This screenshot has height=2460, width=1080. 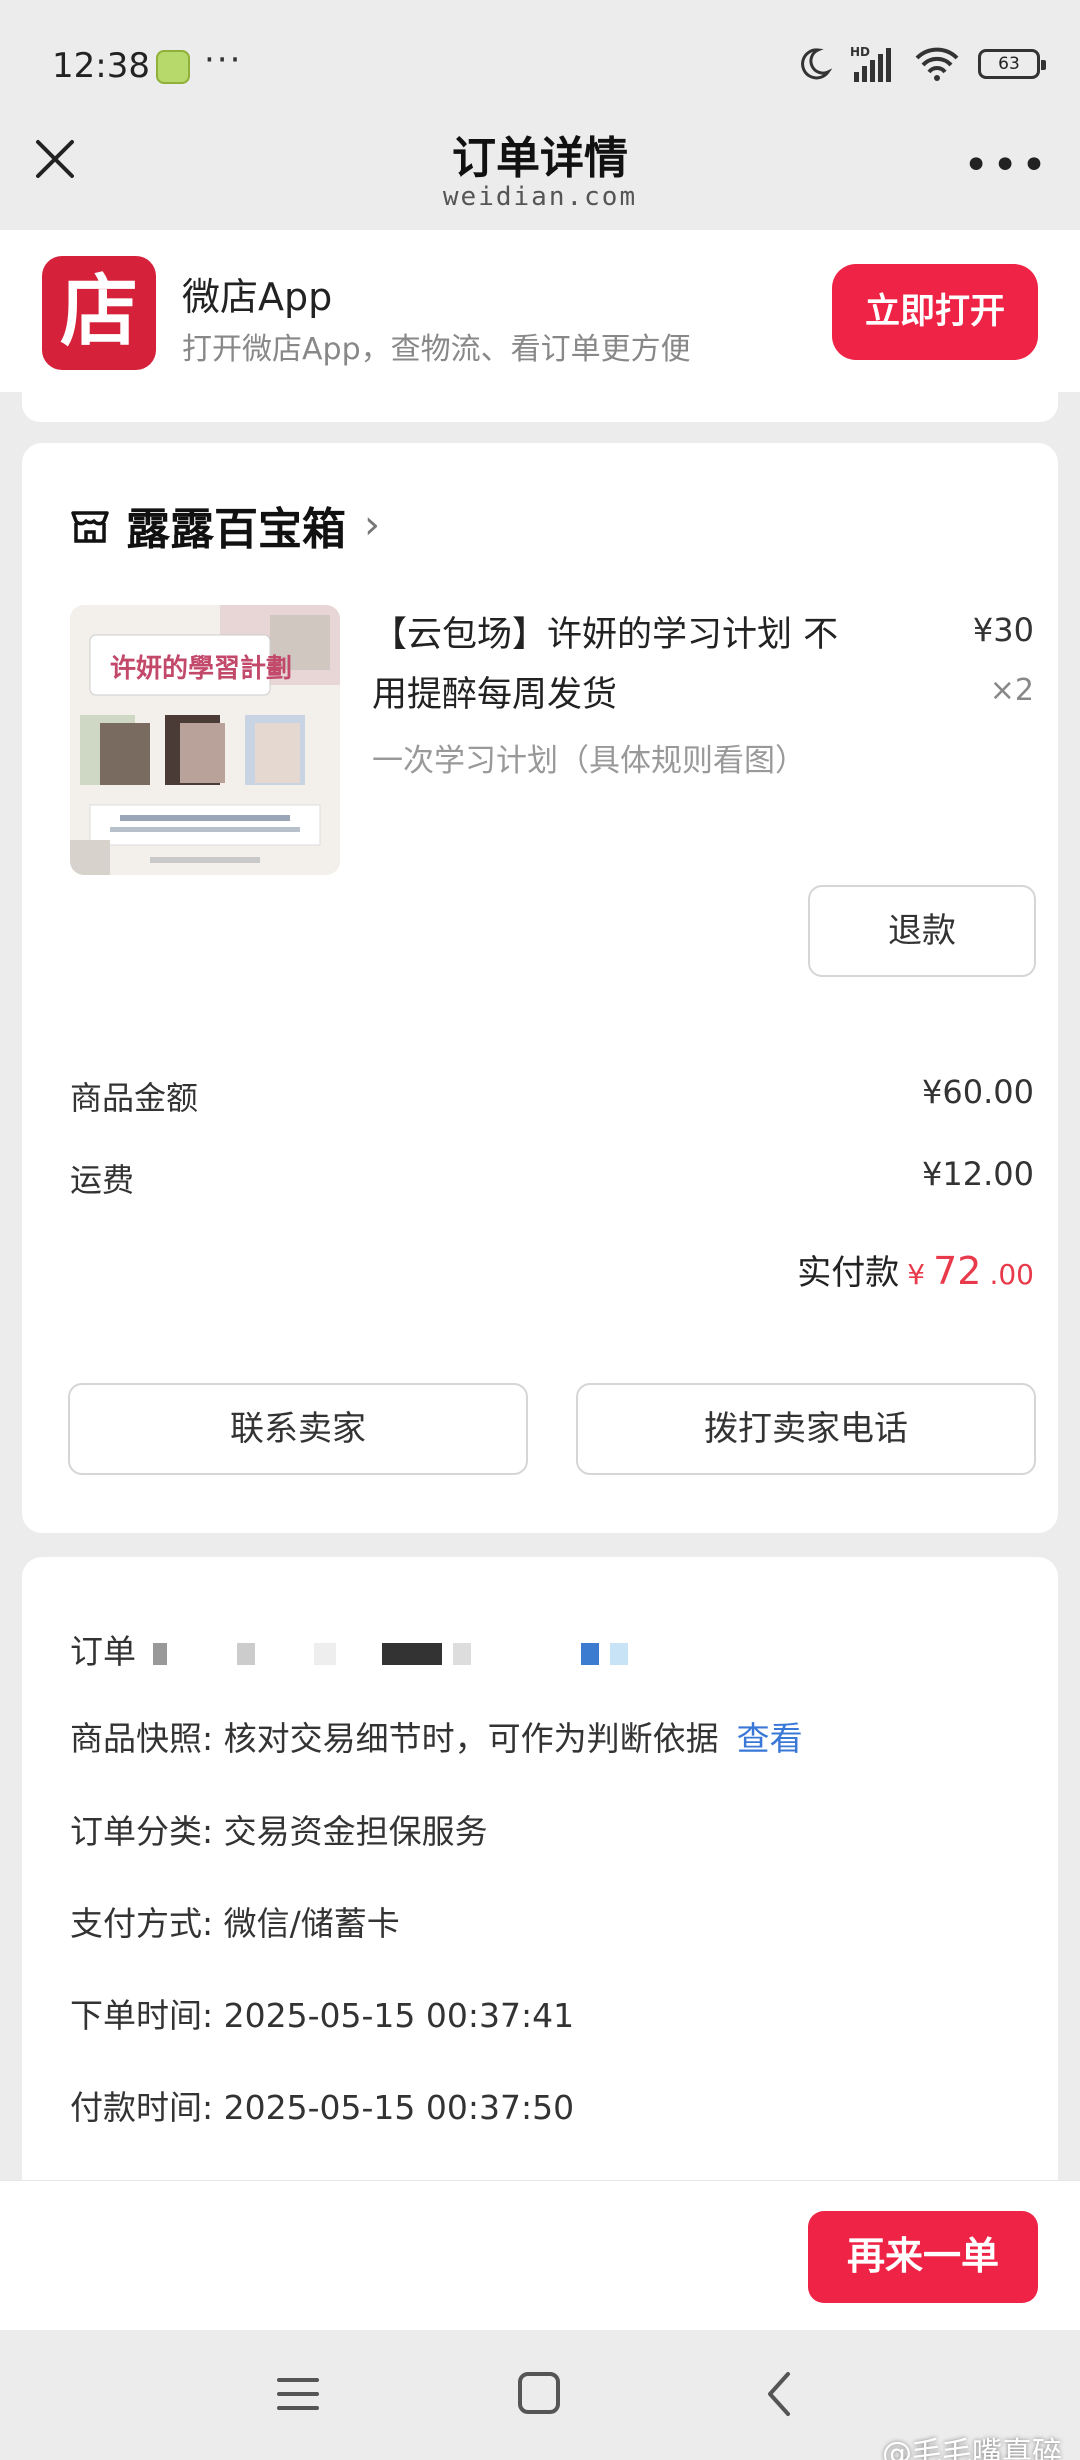 I want to click on paid-amount-row: 实付款 ¥72.00, so click(x=915, y=1269).